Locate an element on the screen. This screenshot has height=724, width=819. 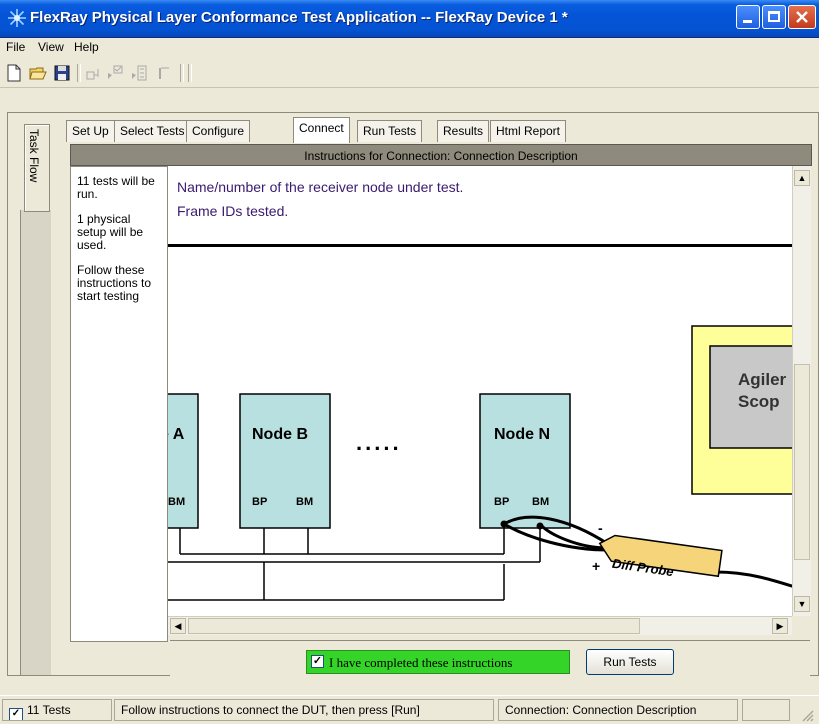
completed-instructions-checkbox: ✓ I have completed these instructions is located at coordinates (438, 662).